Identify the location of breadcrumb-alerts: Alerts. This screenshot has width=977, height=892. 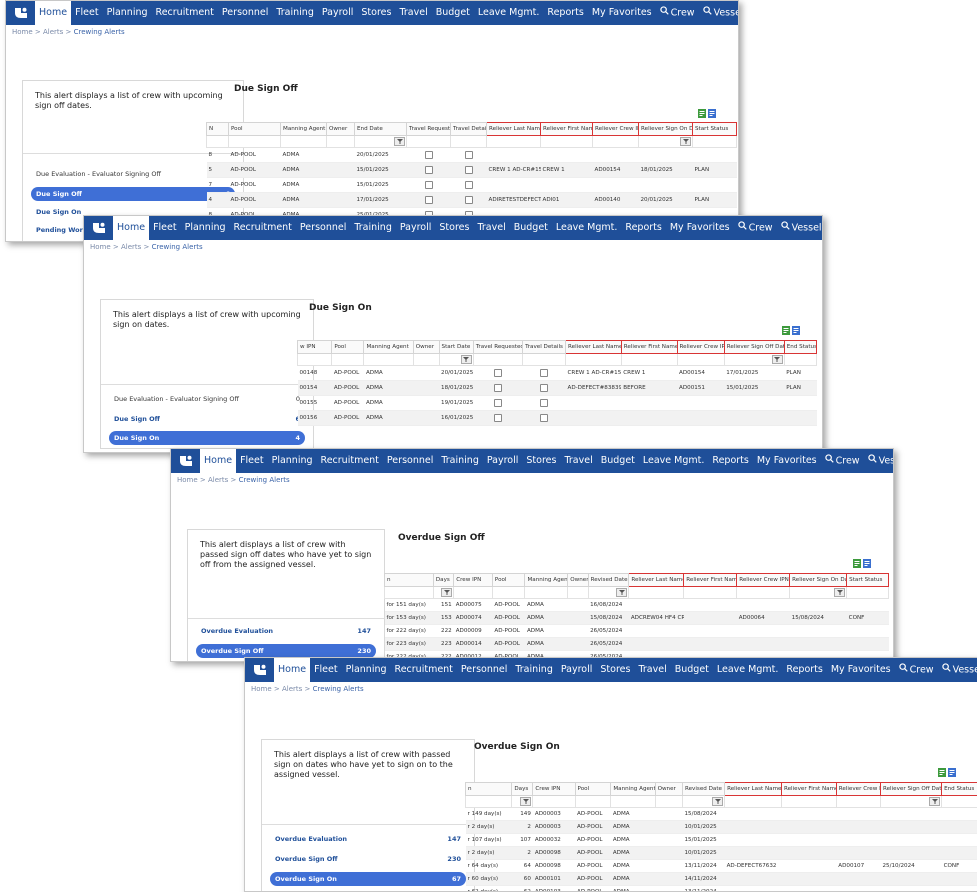
(218, 480).